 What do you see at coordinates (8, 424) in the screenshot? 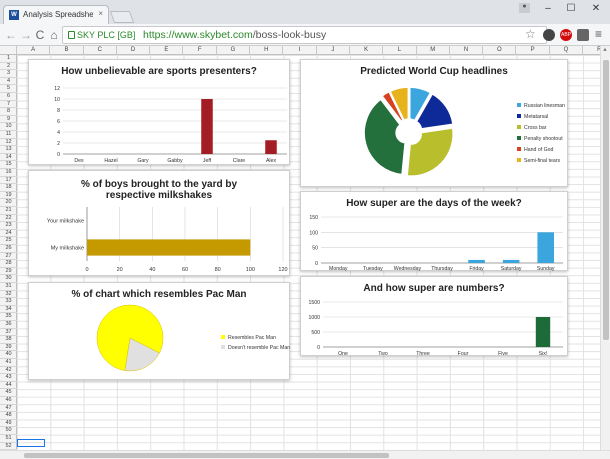
I see `row-header: 49` at bounding box center [8, 424].